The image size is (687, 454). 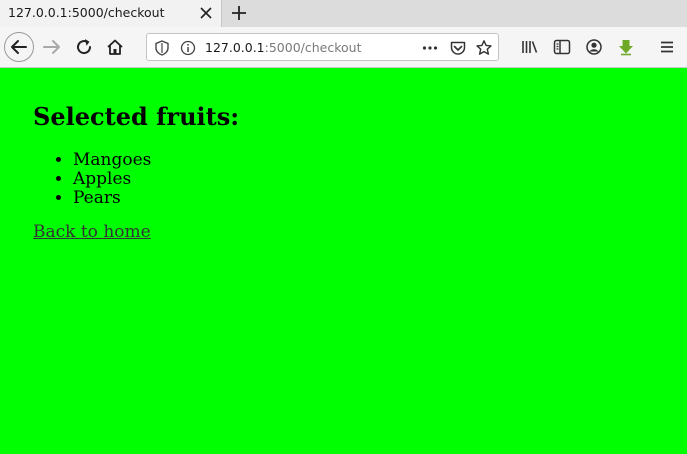 What do you see at coordinates (136, 116) in the screenshot?
I see `page-heading: Selected fruits:` at bounding box center [136, 116].